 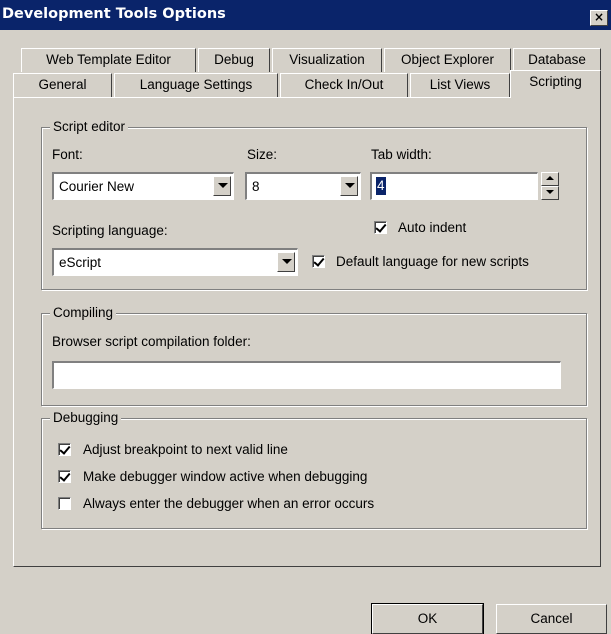 I want to click on size-select-value: 8, so click(x=256, y=186).